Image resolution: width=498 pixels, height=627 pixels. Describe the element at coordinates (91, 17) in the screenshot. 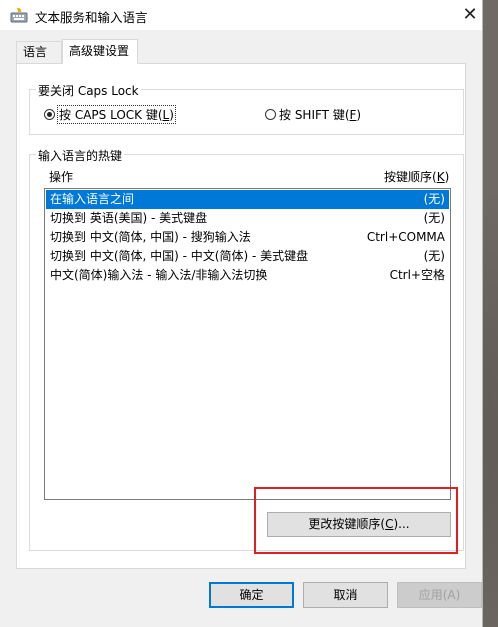

I see `window-title: 文本服务和输入语言` at that location.